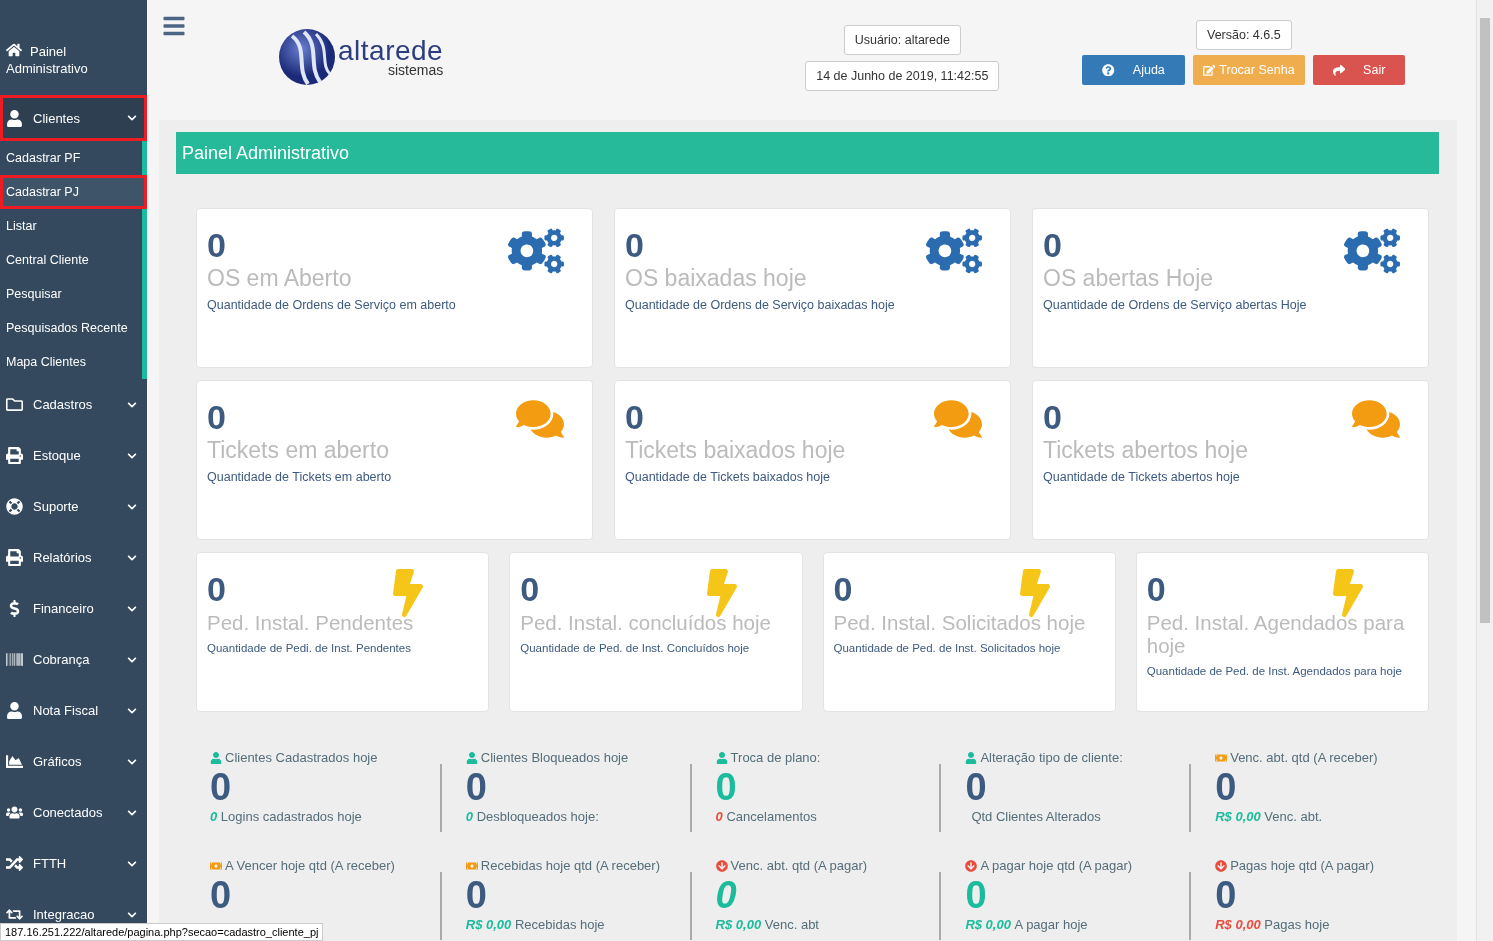 Image resolution: width=1493 pixels, height=941 pixels. What do you see at coordinates (14, 455) in the screenshot?
I see `printer-icon` at bounding box center [14, 455].